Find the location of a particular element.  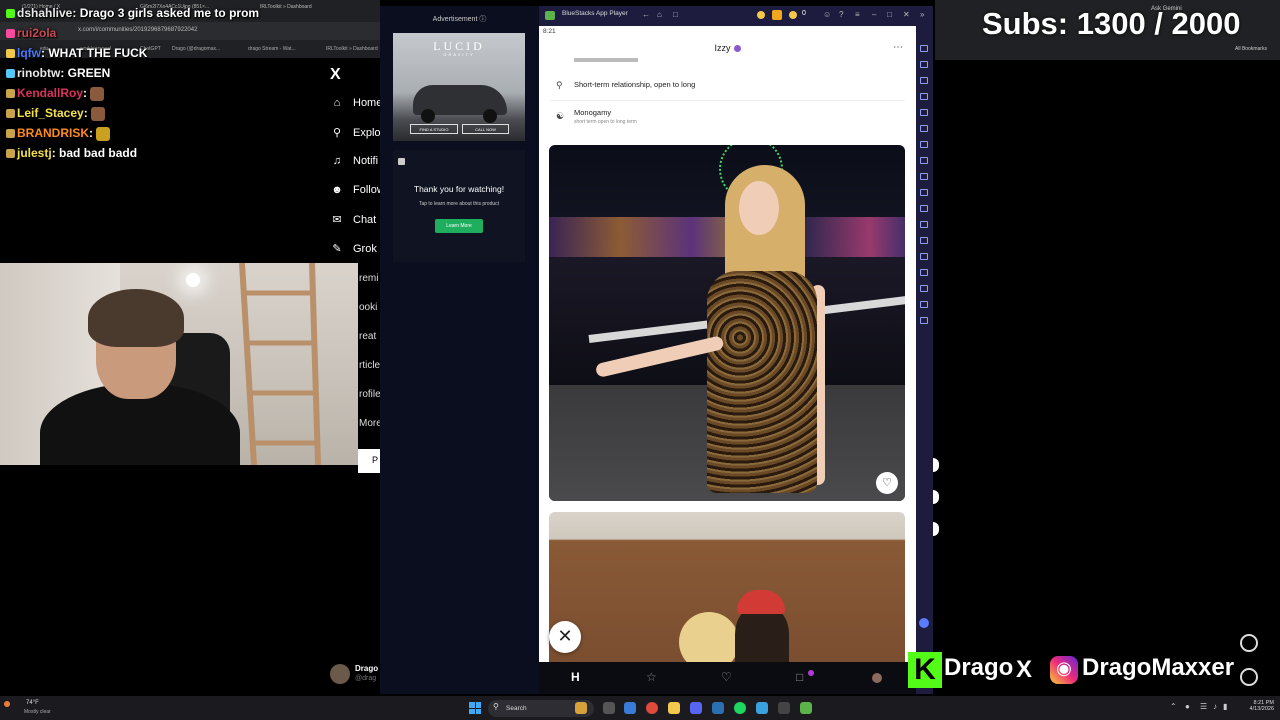

x-nav-fragment: reat is located at coordinates (367, 336).